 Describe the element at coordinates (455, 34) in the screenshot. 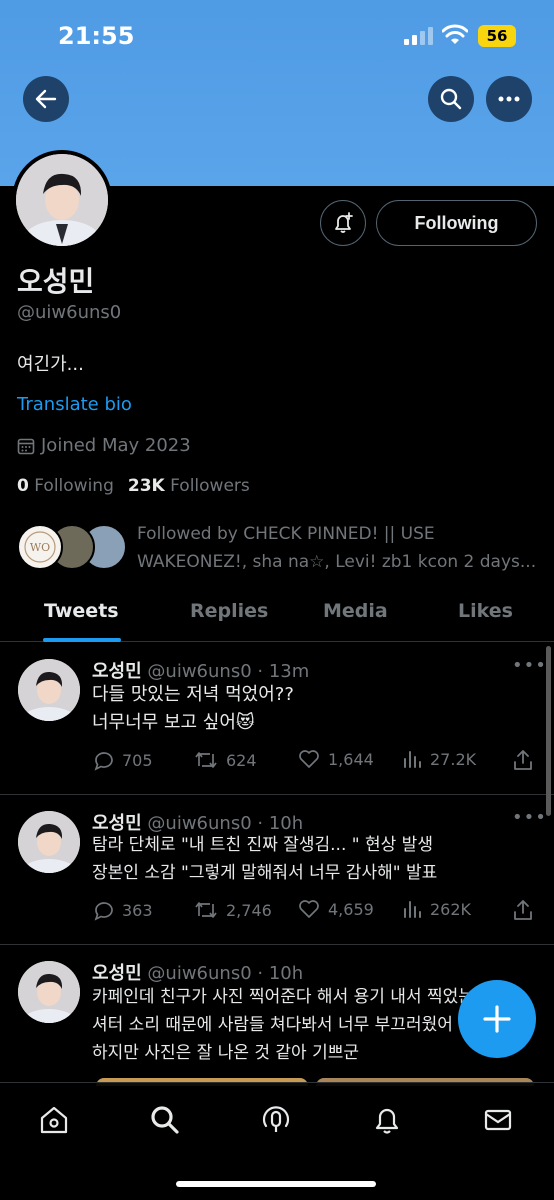

I see `wifi-icon` at that location.